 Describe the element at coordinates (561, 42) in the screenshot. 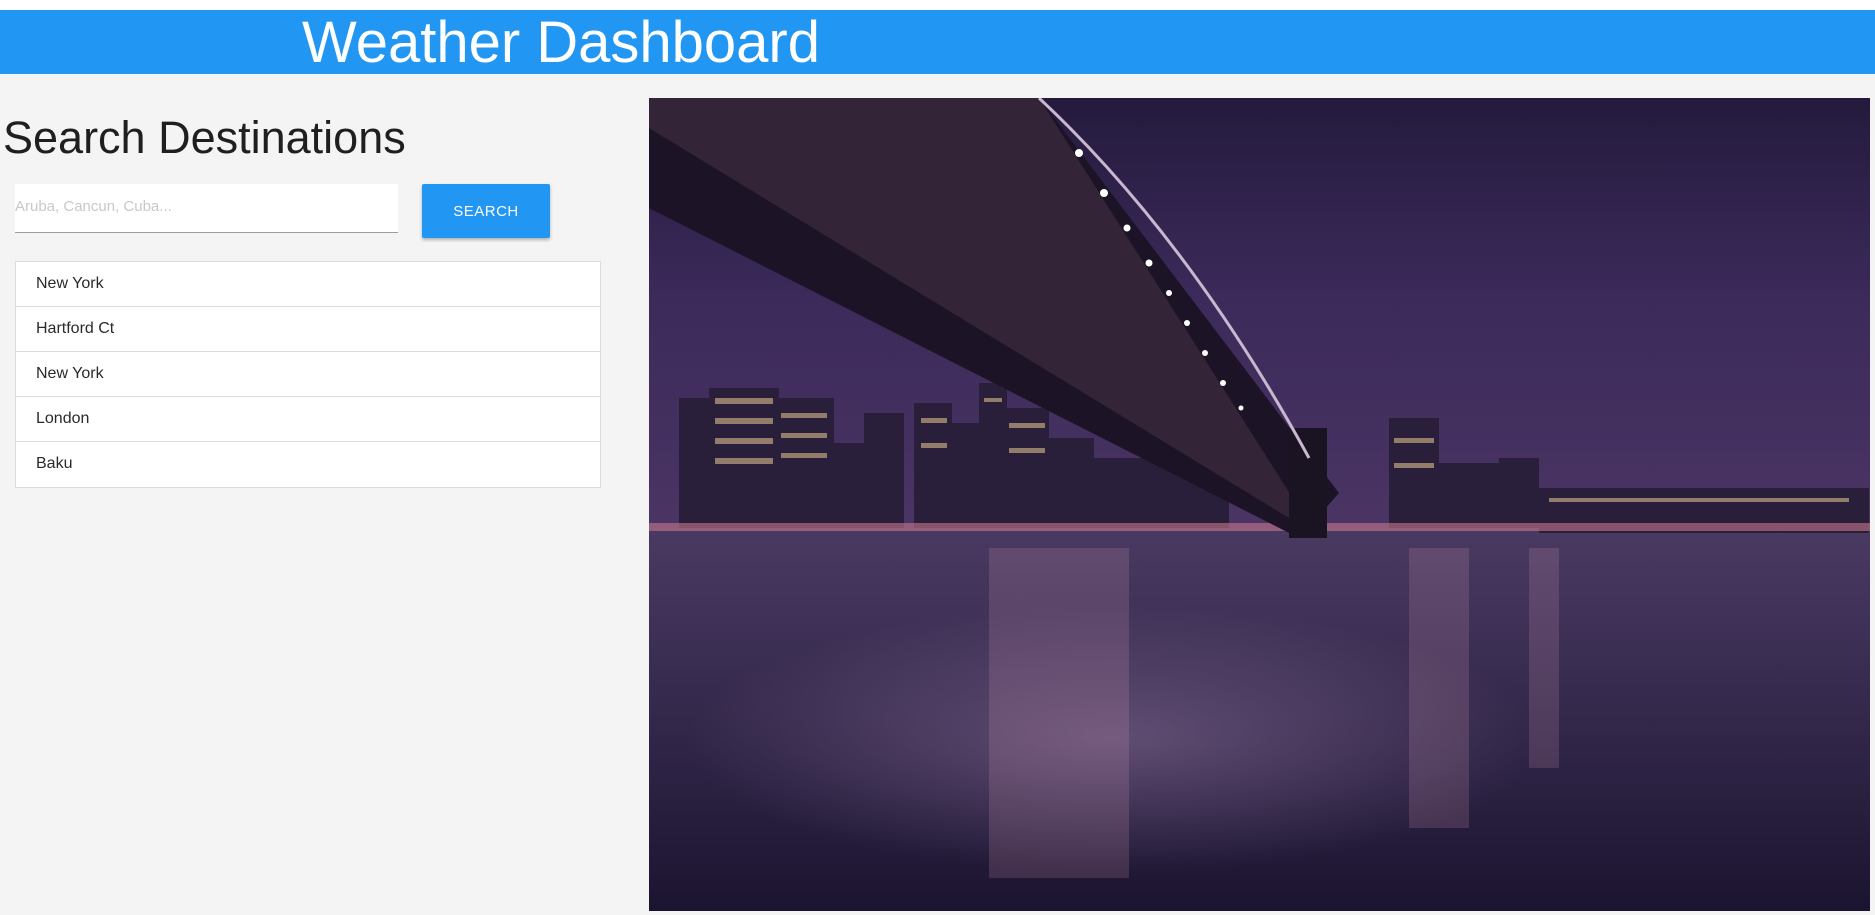

I see `page-title: Weather Dashboard` at that location.